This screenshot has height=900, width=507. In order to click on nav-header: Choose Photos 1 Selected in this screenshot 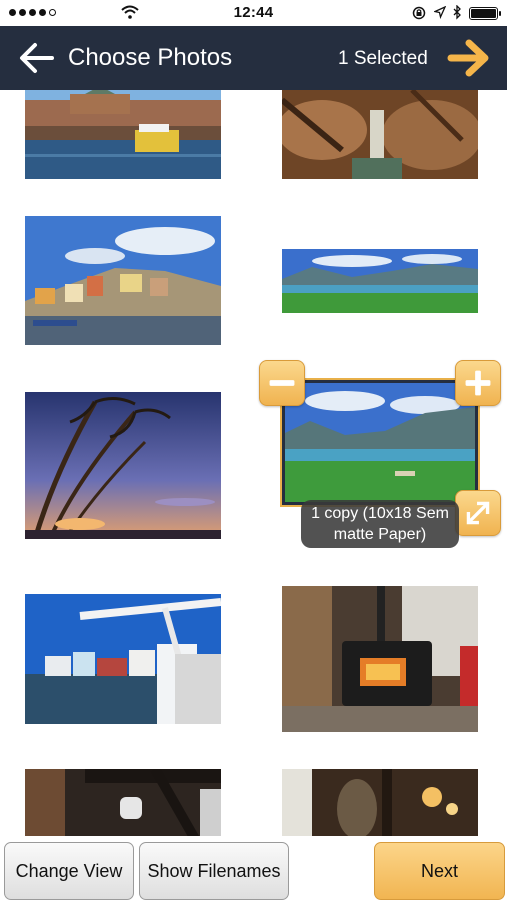, I will do `click(253, 58)`.